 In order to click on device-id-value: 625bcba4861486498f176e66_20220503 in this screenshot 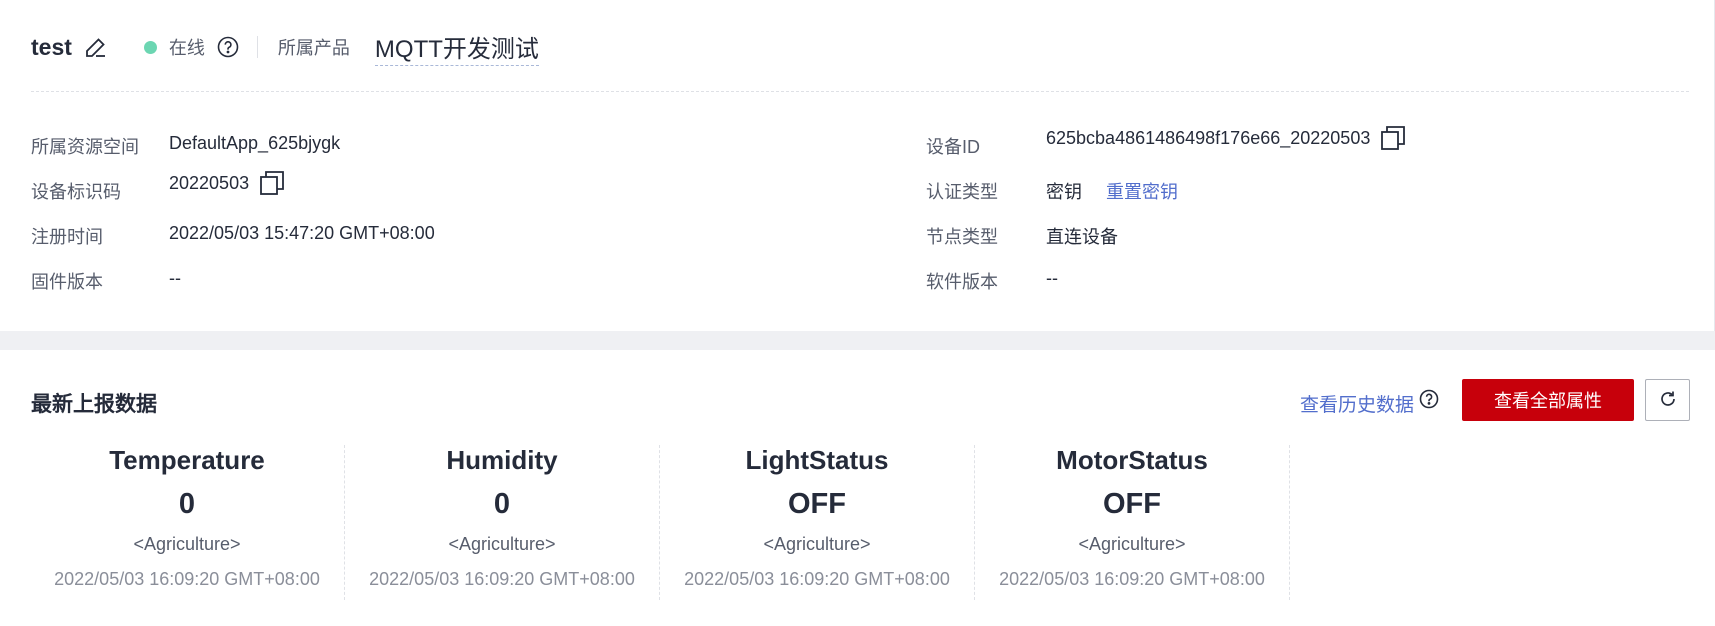, I will do `click(1226, 138)`.